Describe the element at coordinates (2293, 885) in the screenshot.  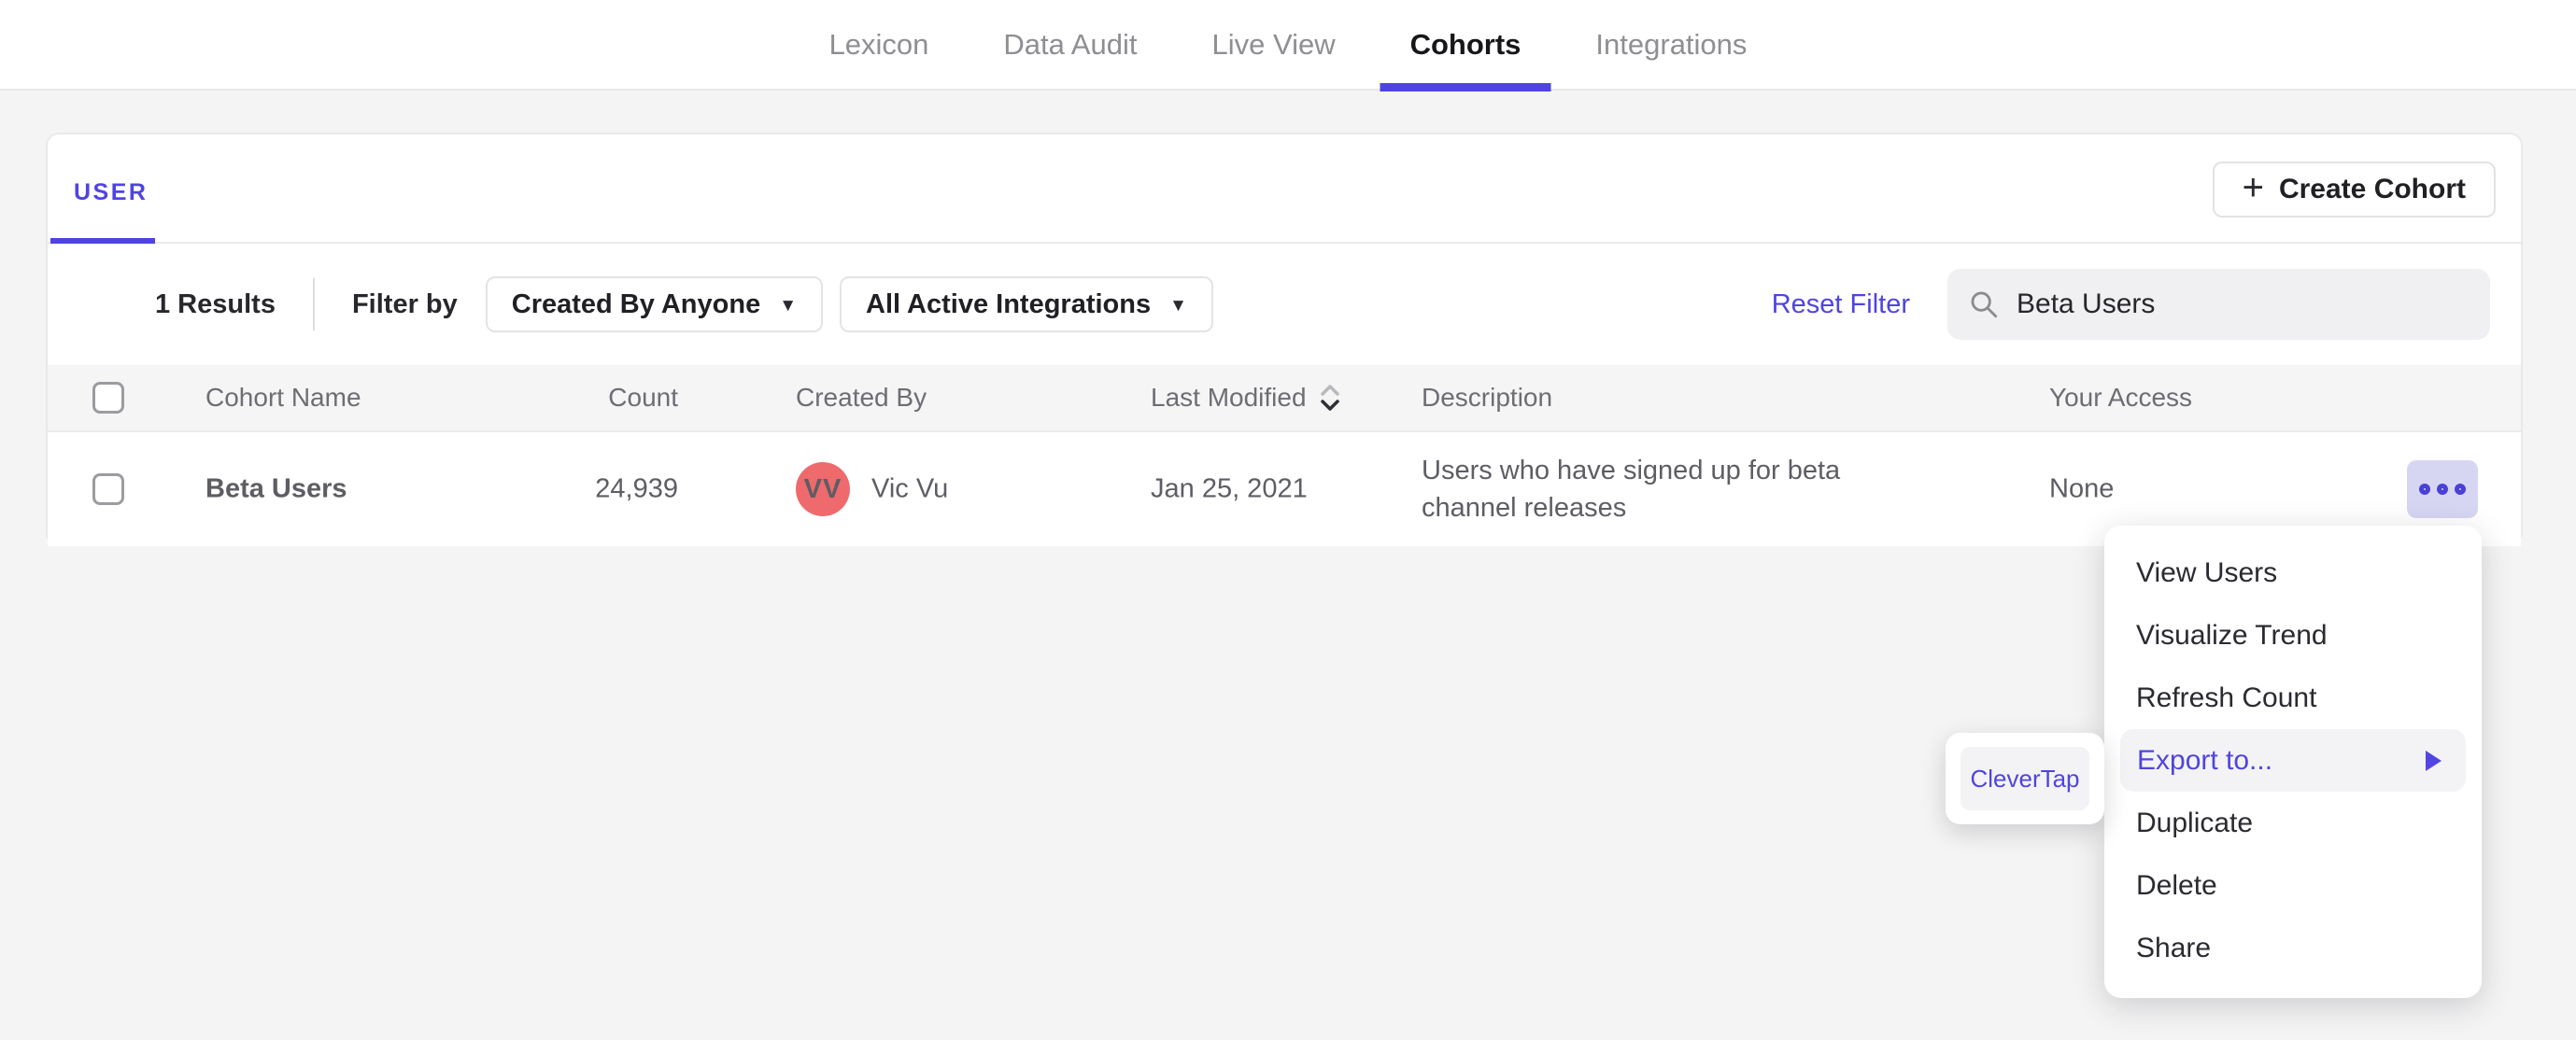
I see `menu-item-delete: Delete` at that location.